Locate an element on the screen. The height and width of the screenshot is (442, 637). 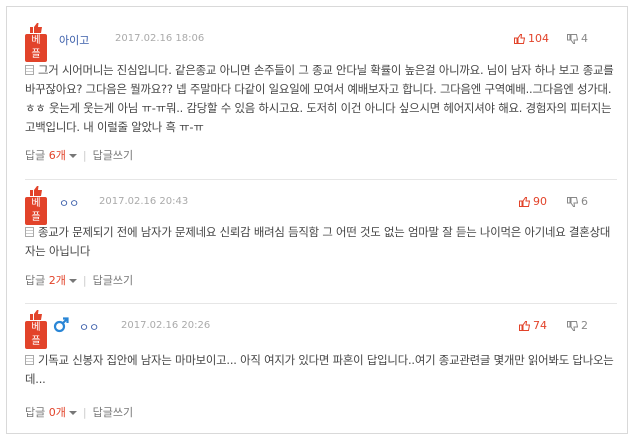
reply-toggle: 답글 2개 is located at coordinates (51, 280).